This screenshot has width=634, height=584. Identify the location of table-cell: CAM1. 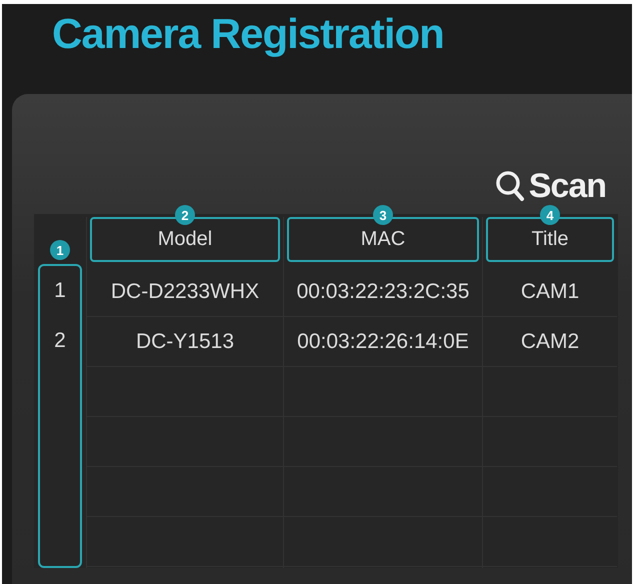
(550, 292).